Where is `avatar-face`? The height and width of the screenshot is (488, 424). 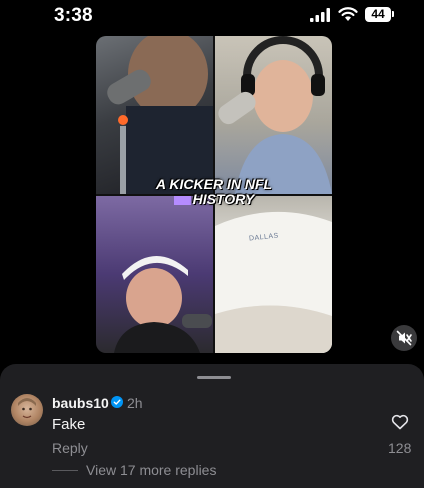 avatar-face is located at coordinates (27, 408).